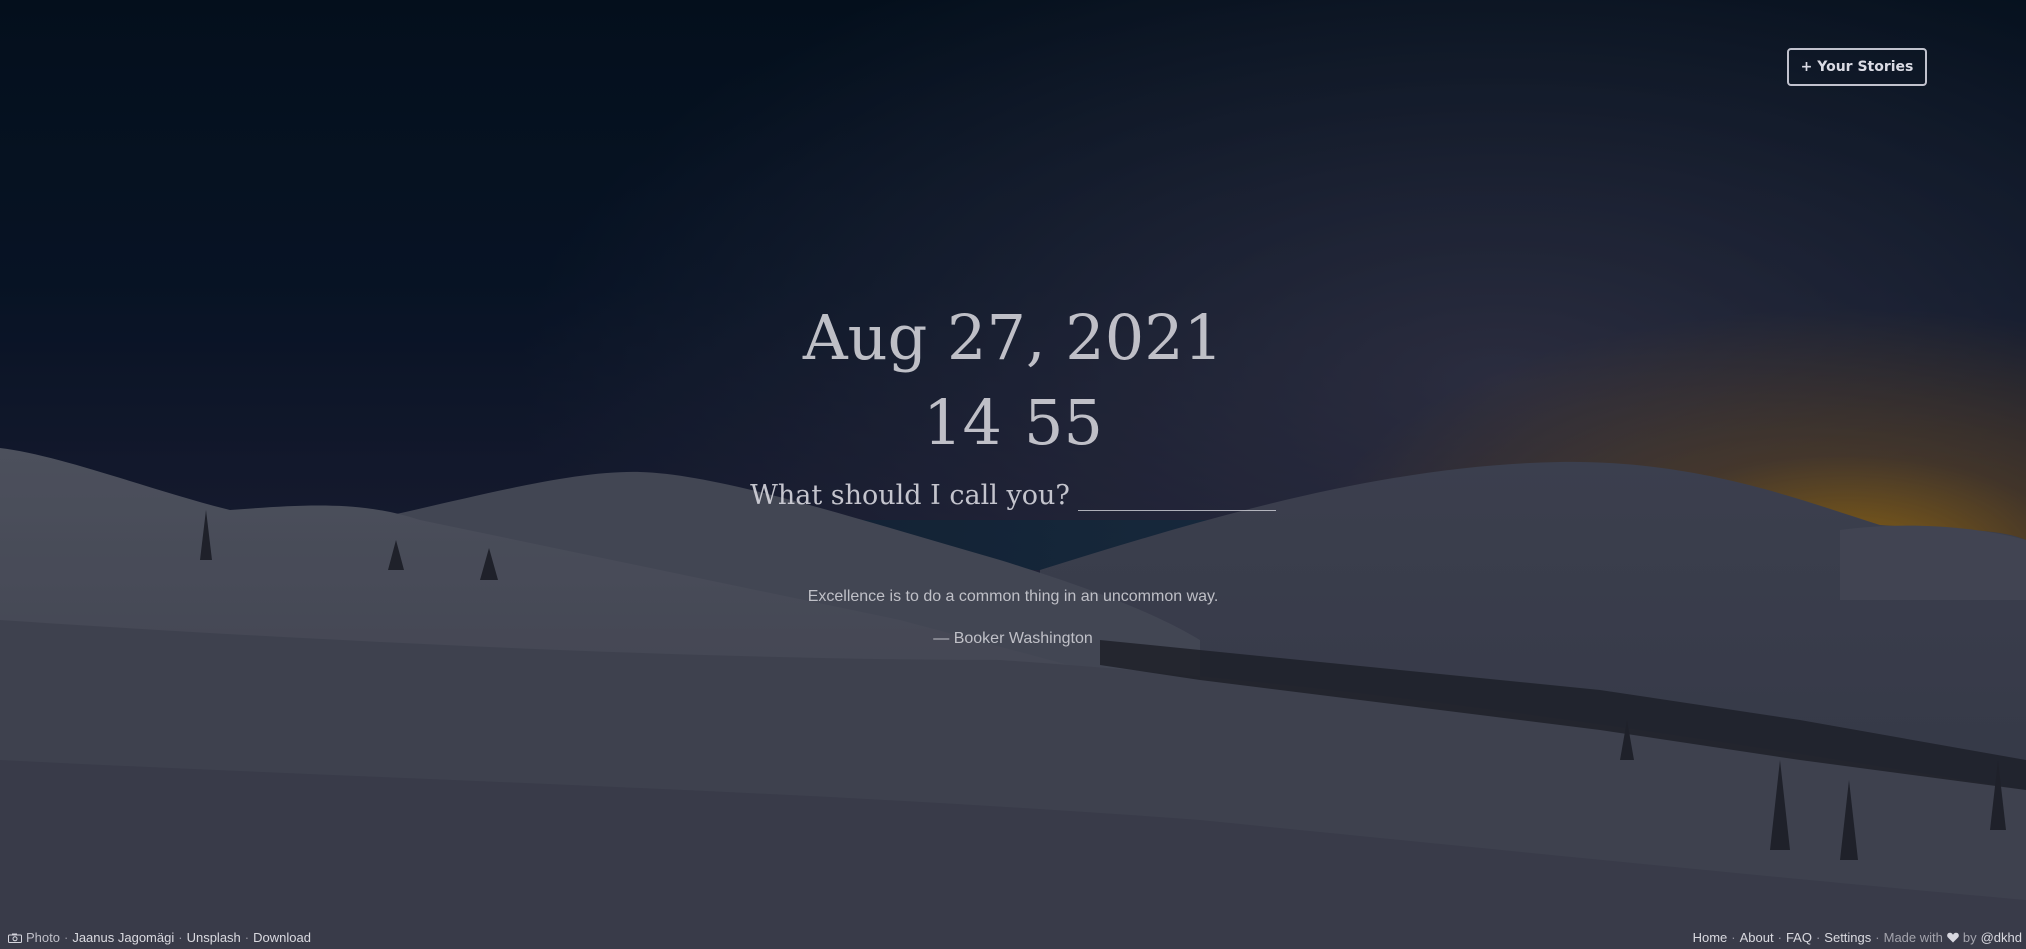  I want to click on your-stories-button: + Your Stories, so click(1857, 67).